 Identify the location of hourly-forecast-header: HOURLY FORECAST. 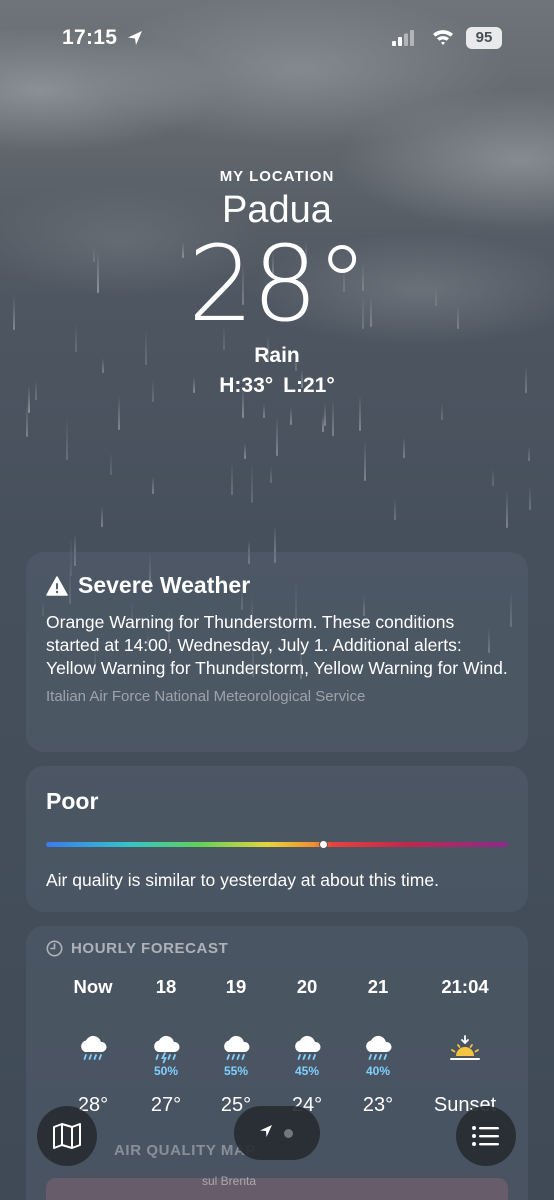
(277, 948).